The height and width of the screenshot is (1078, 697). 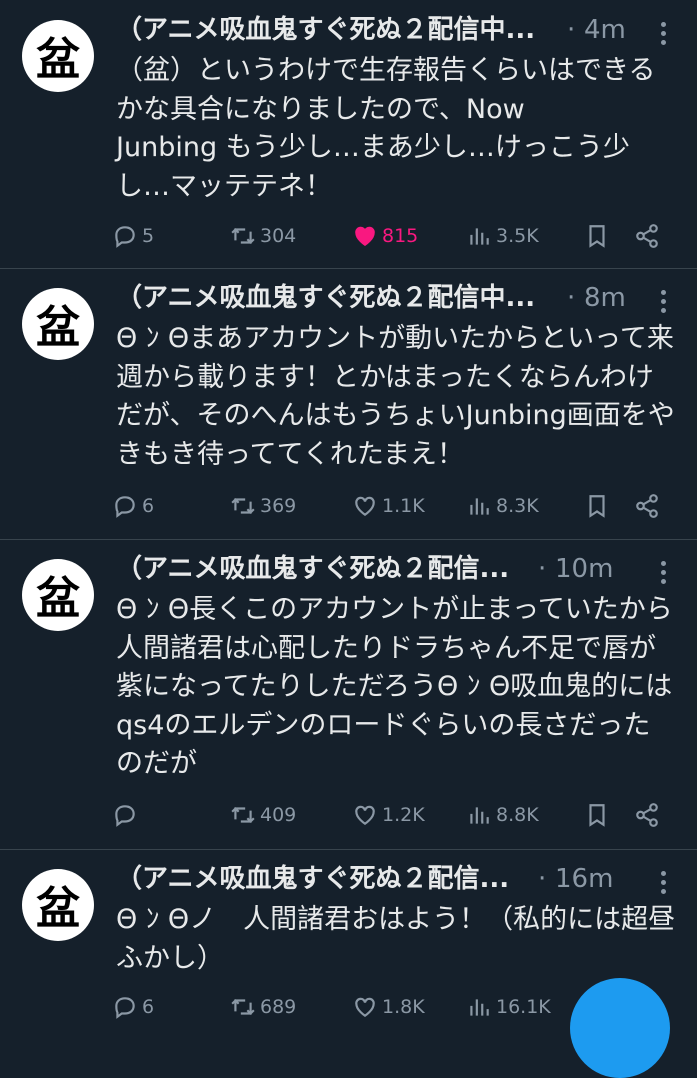 I want to click on like-count: 1.8K, so click(x=403, y=1007).